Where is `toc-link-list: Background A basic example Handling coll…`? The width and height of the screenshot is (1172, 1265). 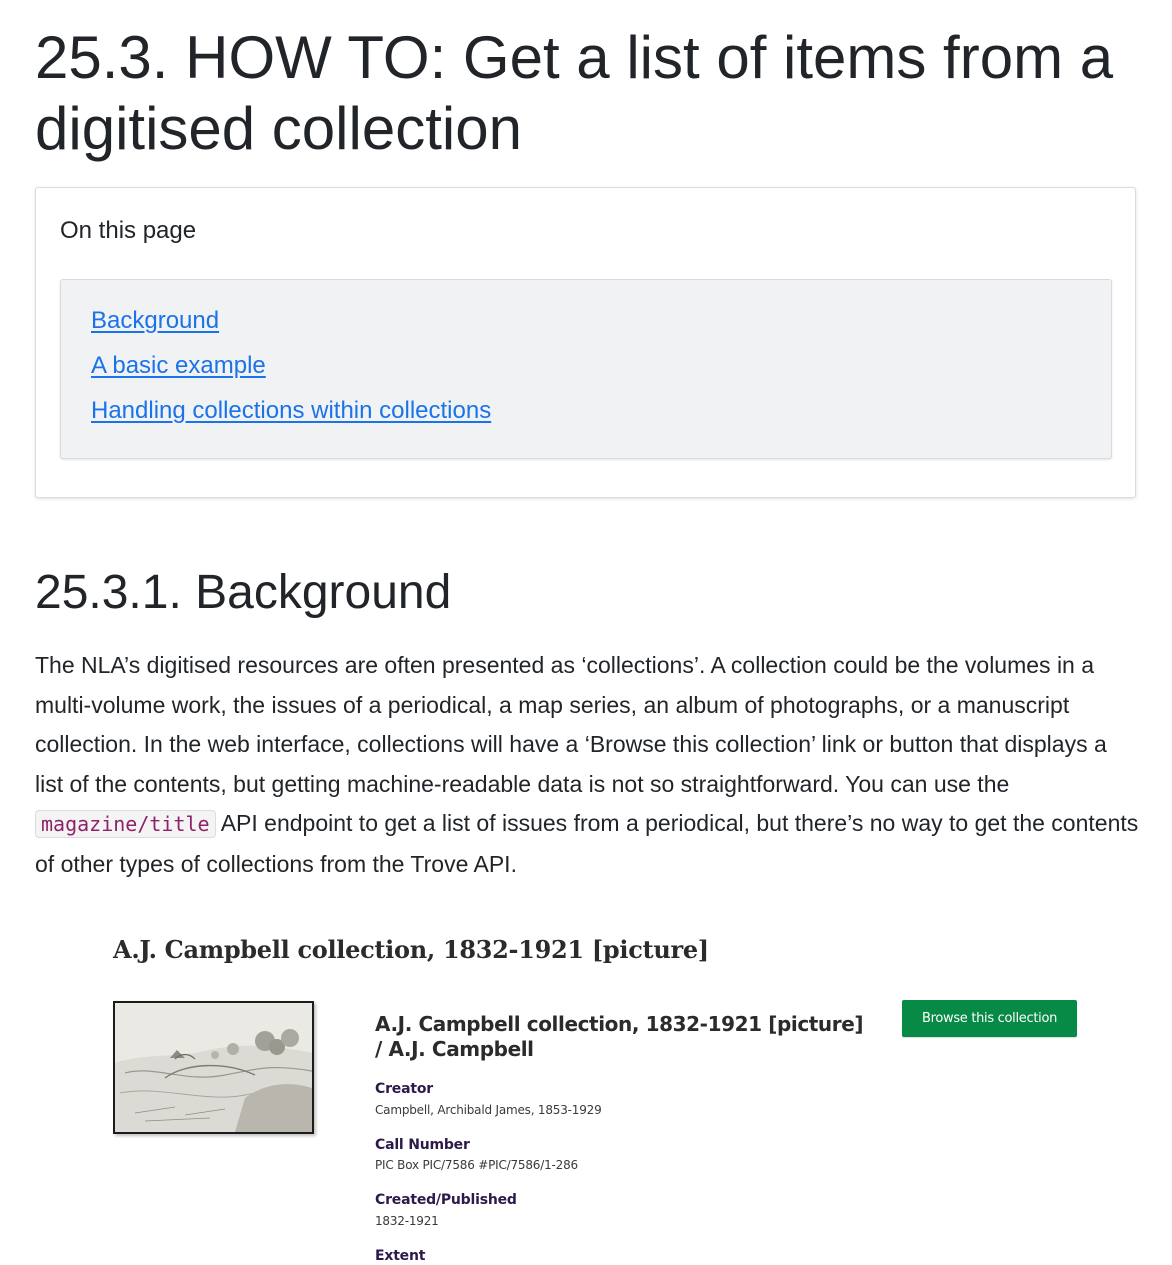 toc-link-list: Background A basic example Handling coll… is located at coordinates (586, 369).